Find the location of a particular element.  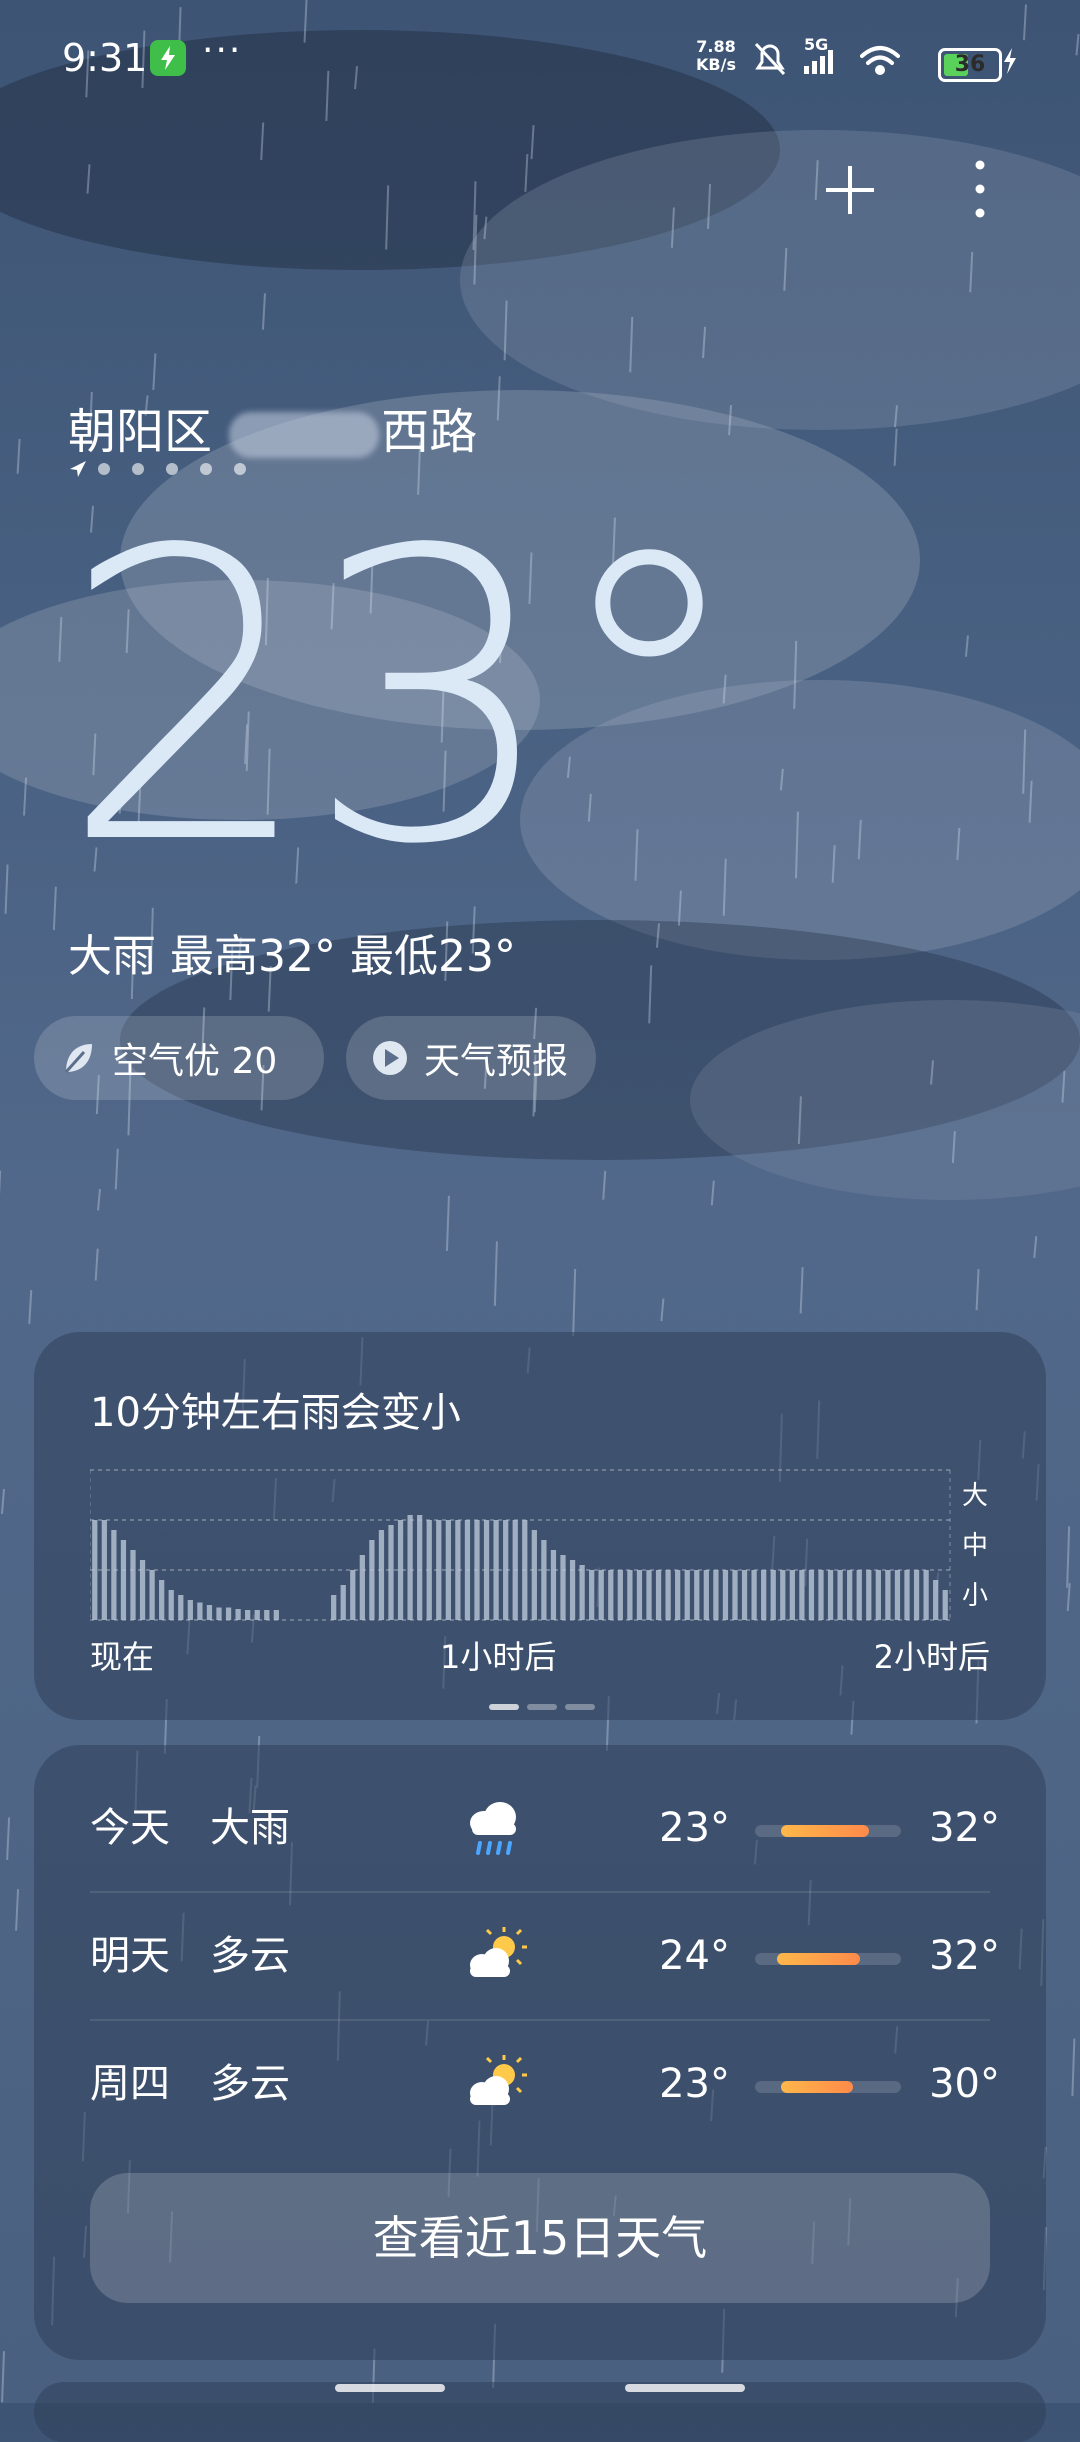

partly-cloudy-icon is located at coordinates (495, 1956).